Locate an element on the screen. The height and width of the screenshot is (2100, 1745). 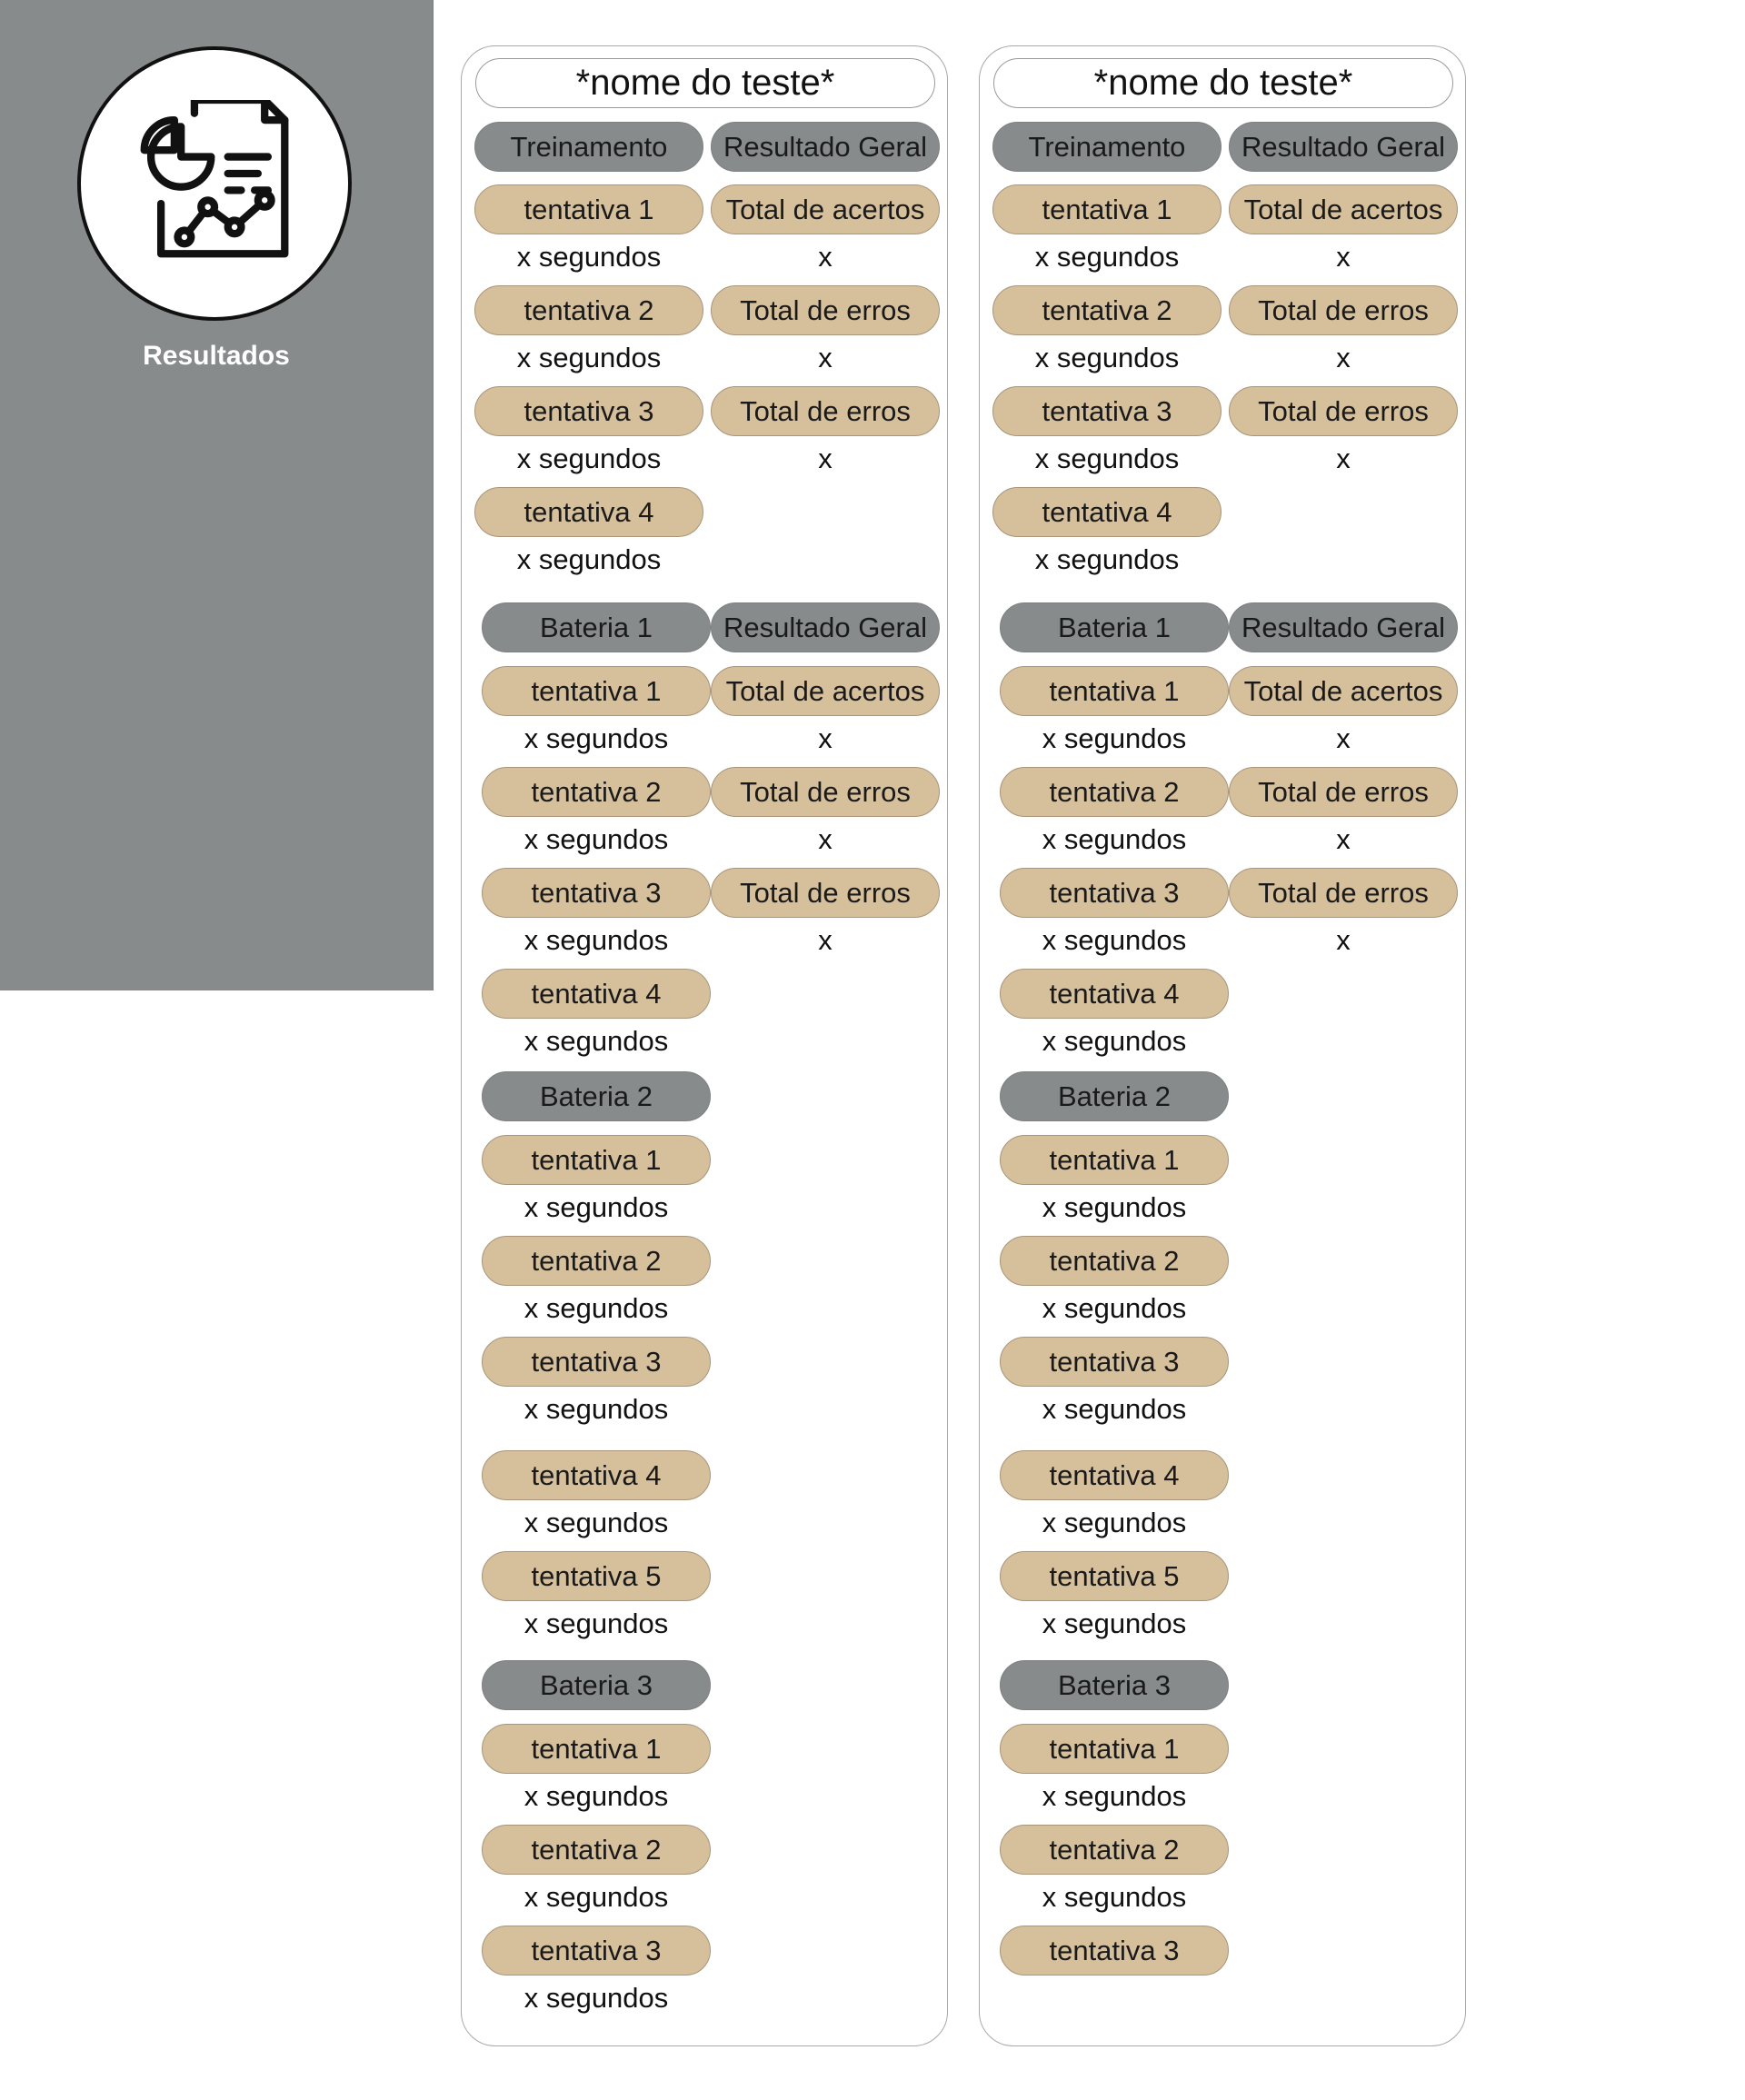
report-avatar is located at coordinates (214, 183).